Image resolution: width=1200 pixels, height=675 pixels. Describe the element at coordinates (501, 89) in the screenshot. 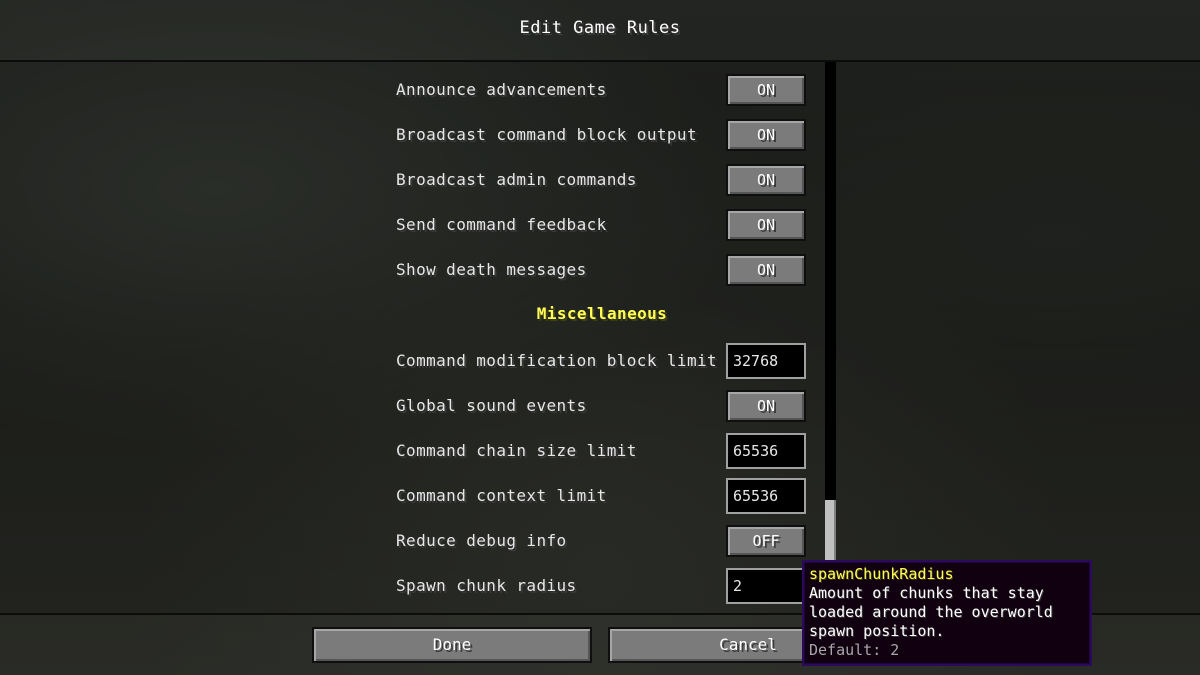

I see `rule-label: Announce advancements` at that location.